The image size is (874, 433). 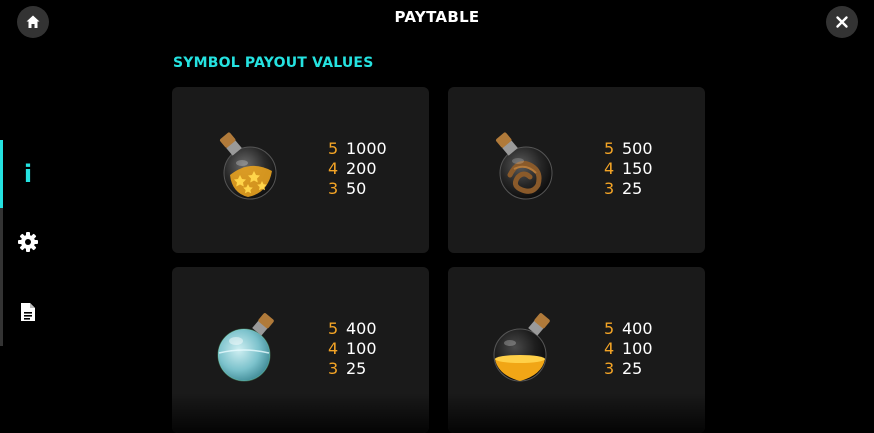 I want to click on sidebar-item-info: i, so click(x=28, y=174).